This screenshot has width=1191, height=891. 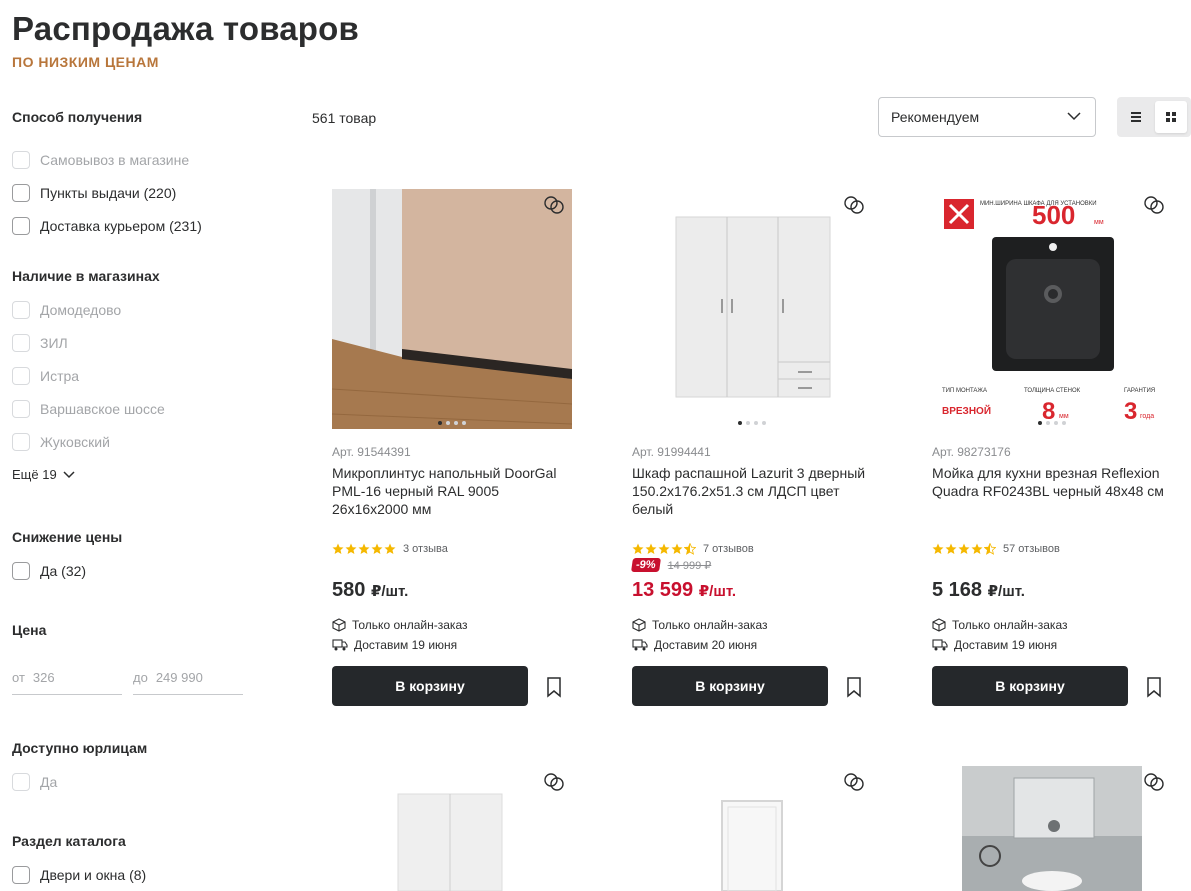 What do you see at coordinates (971, 452) in the screenshot?
I see `product-article: Арт. 98273176` at bounding box center [971, 452].